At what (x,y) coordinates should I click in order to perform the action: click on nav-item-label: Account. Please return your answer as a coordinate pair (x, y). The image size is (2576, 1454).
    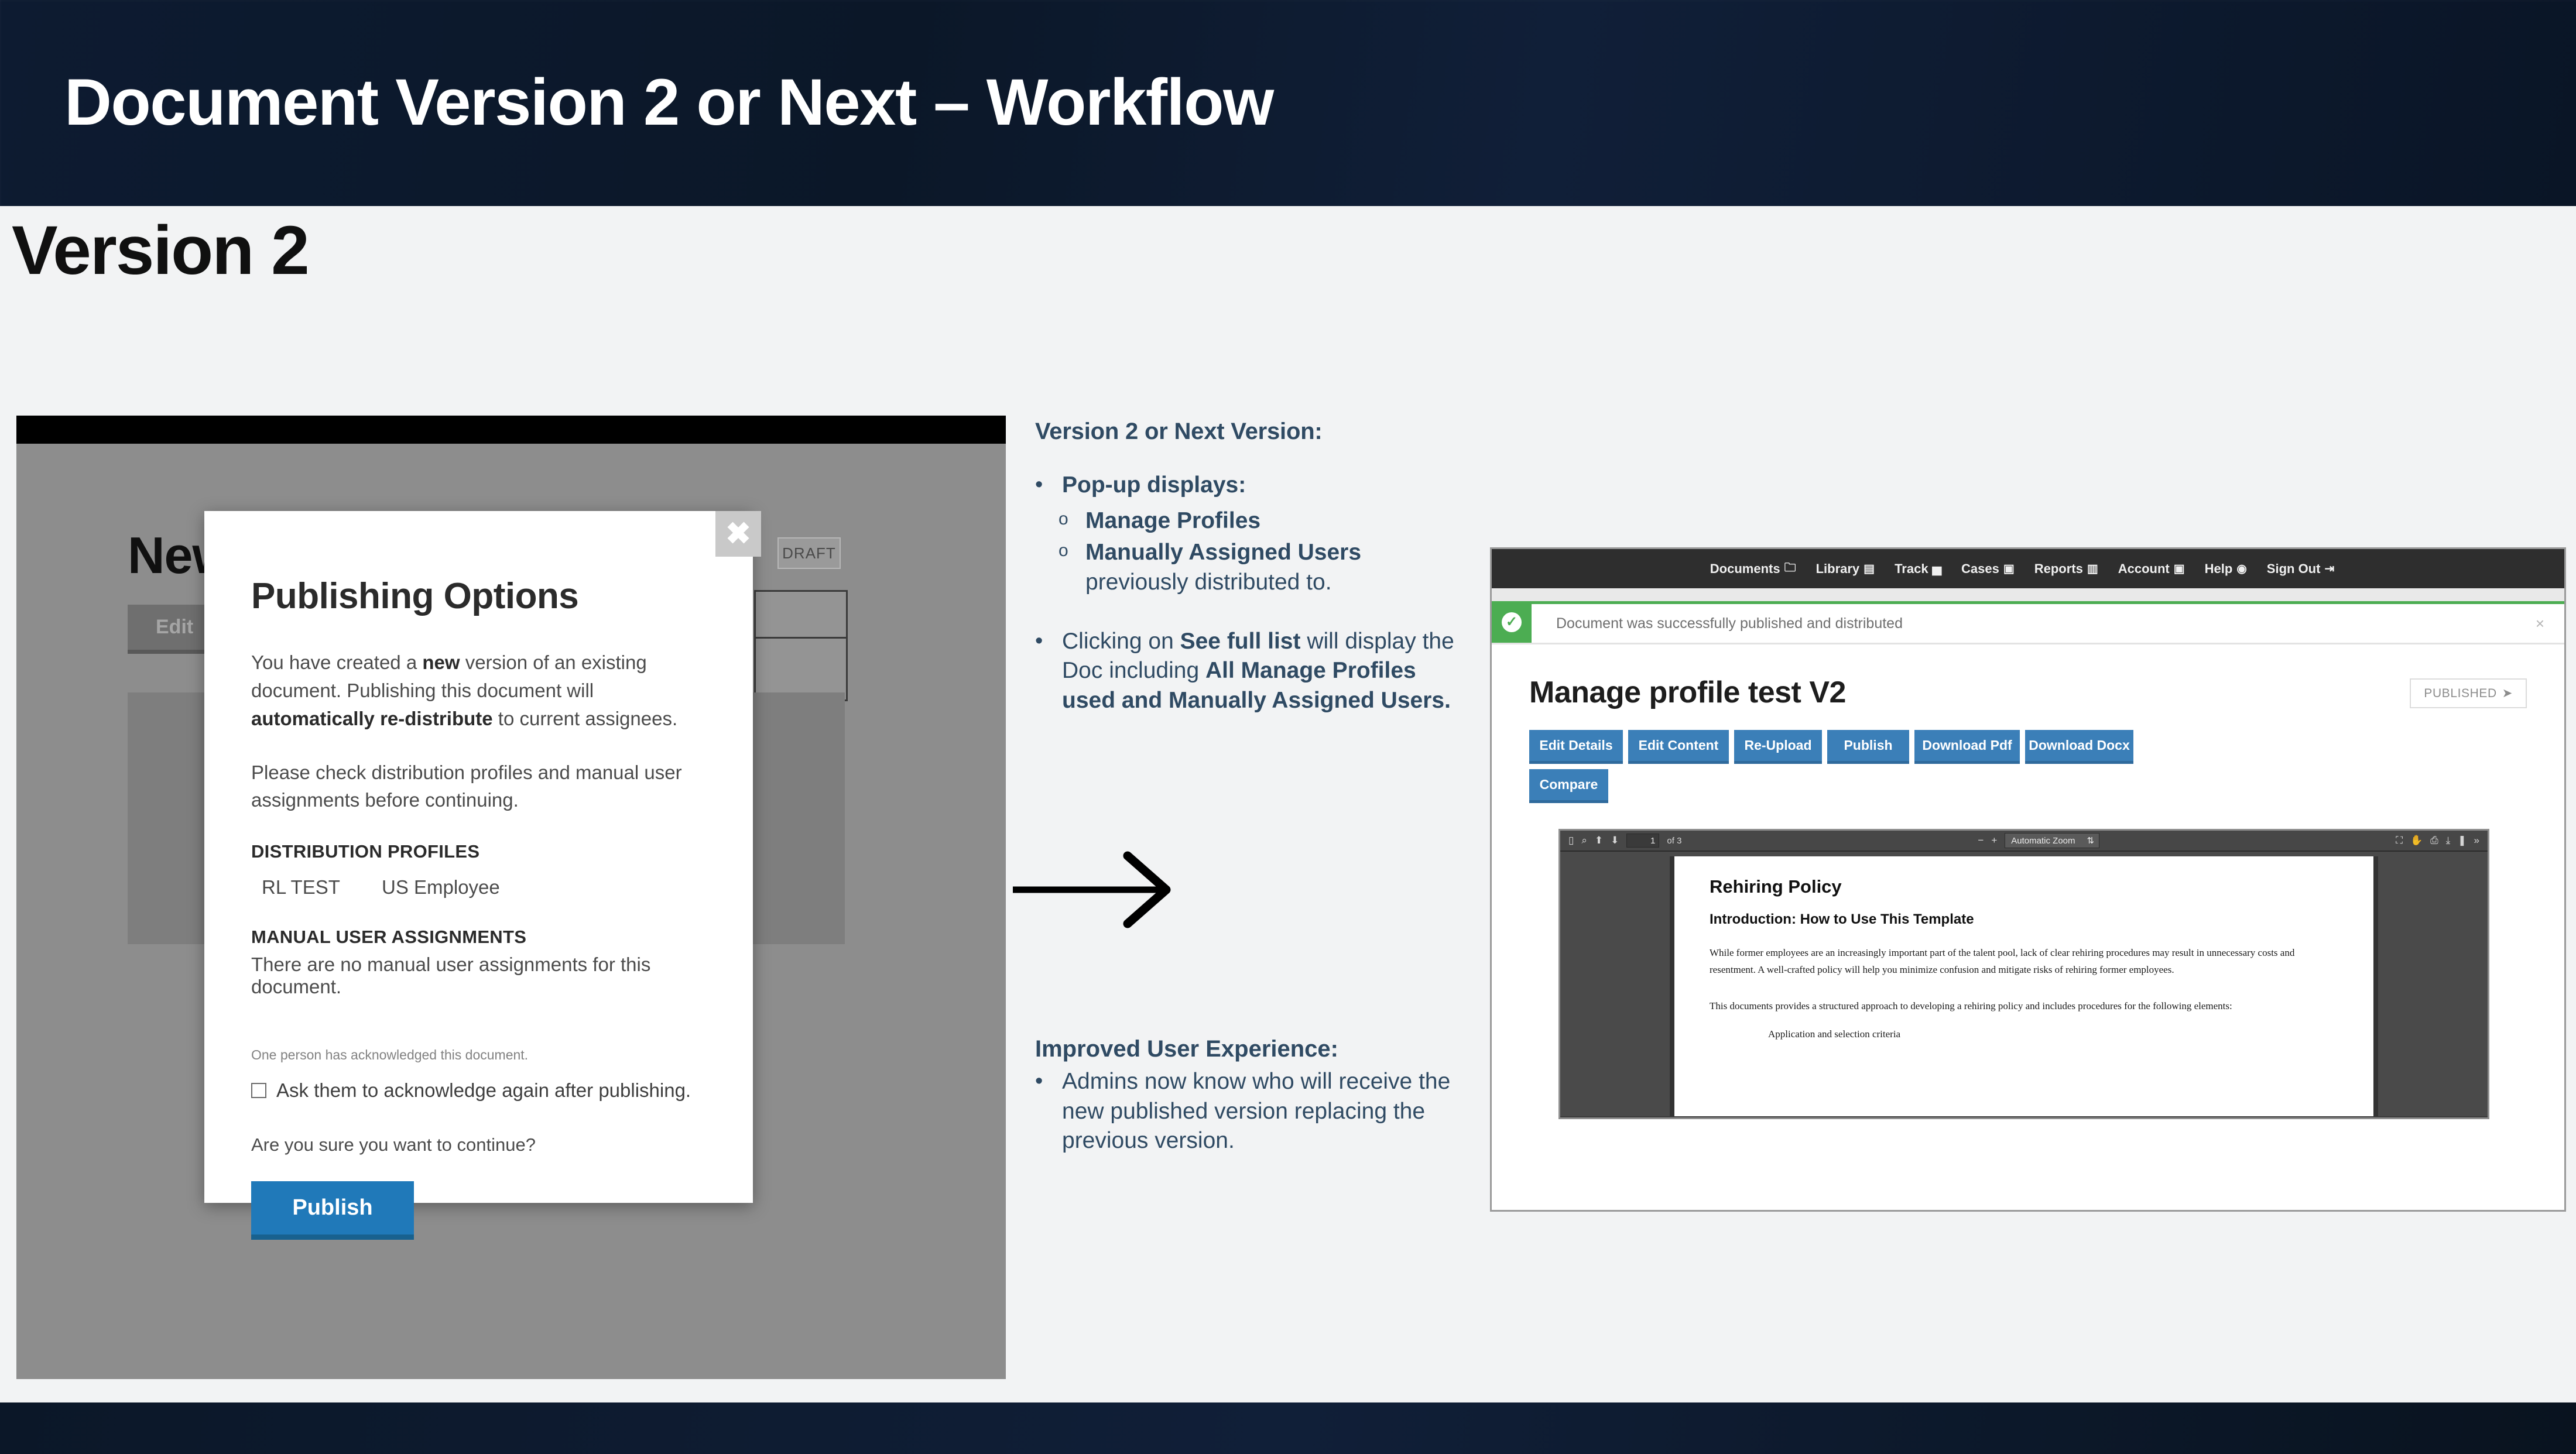
    Looking at the image, I should click on (2144, 569).